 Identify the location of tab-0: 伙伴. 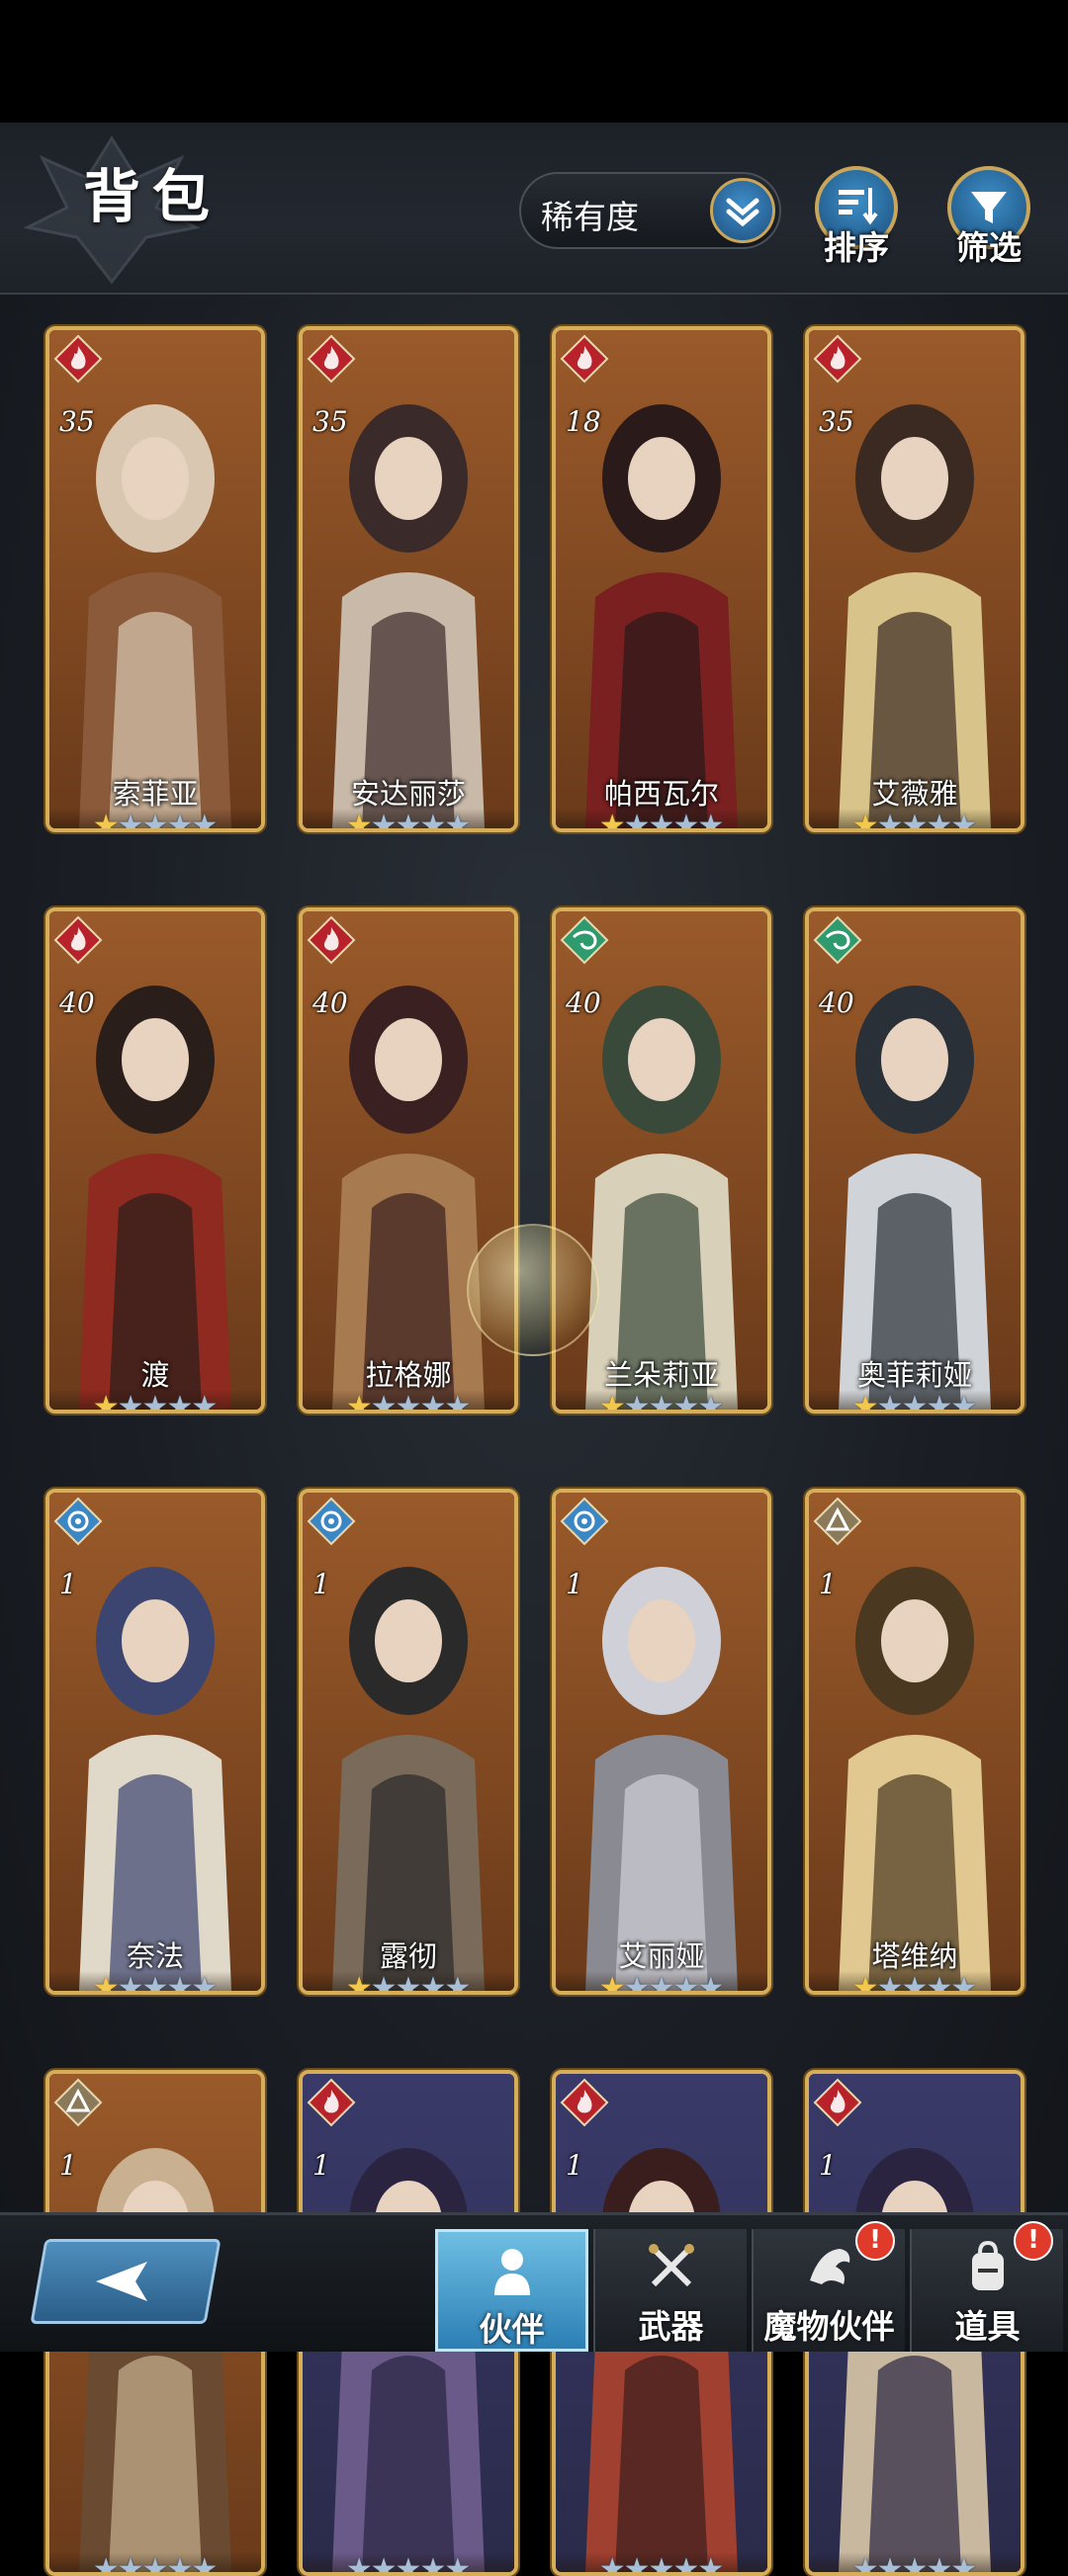
(511, 2290).